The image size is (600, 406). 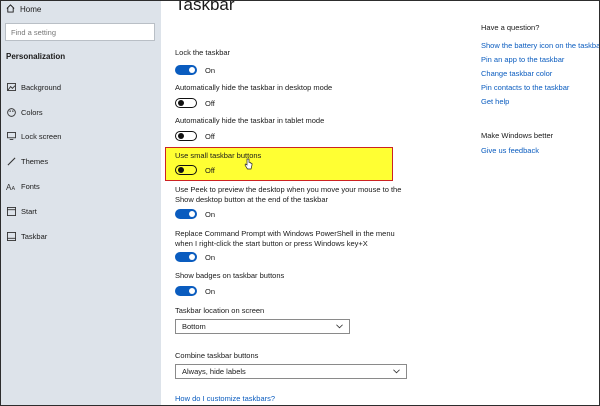 I want to click on powershell-toggle, so click(x=186, y=257).